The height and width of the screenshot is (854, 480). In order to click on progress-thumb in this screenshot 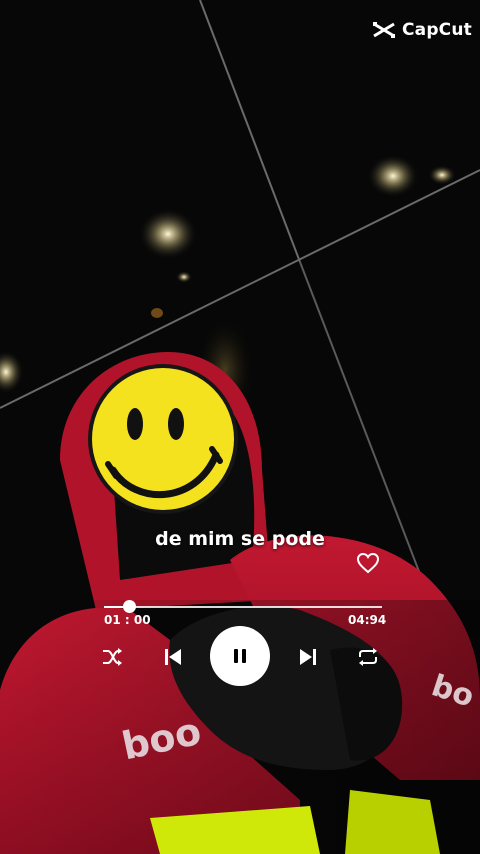, I will do `click(130, 606)`.